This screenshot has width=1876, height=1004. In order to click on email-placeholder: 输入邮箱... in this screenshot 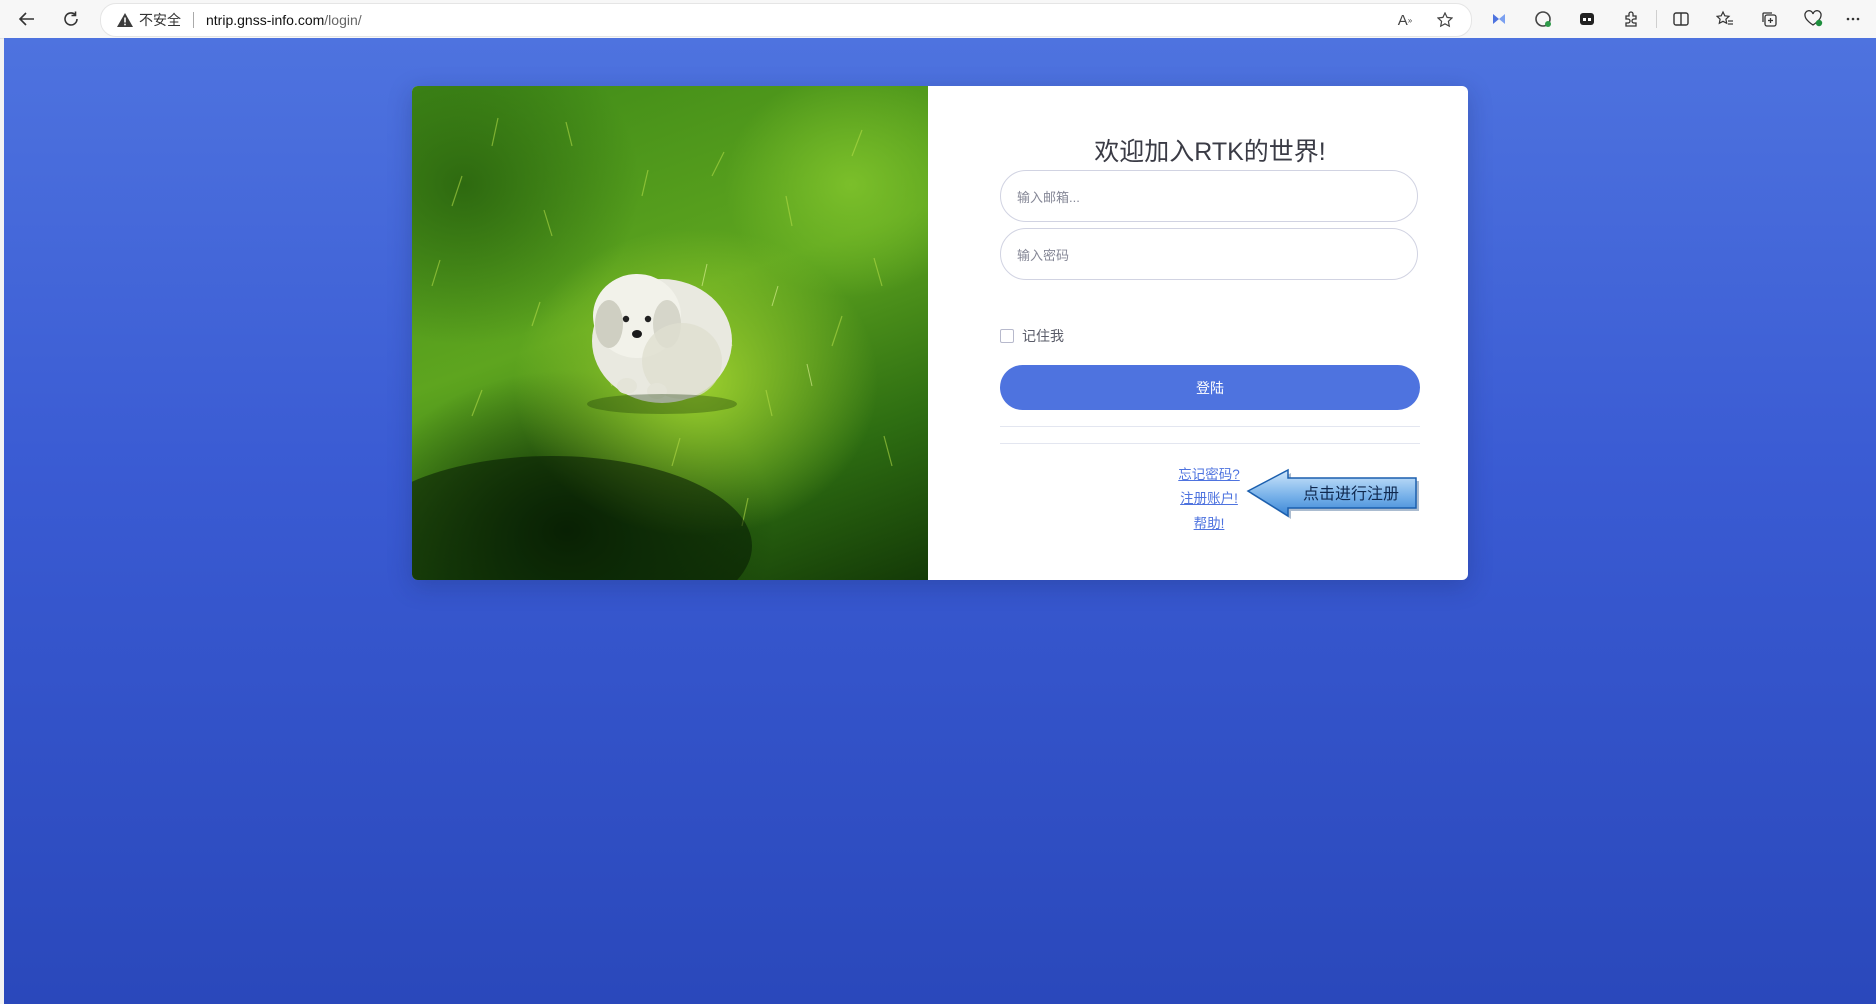, I will do `click(1048, 197)`.